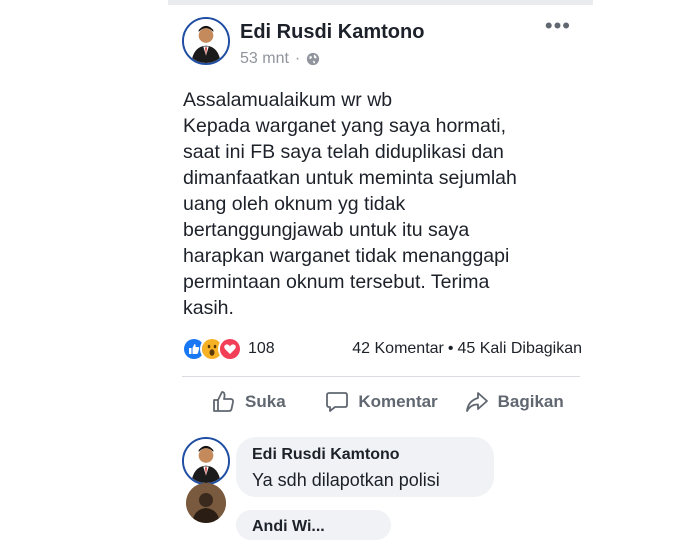 This screenshot has width=700, height=540. What do you see at coordinates (264, 59) in the screenshot?
I see `post-time: 53 mnt` at bounding box center [264, 59].